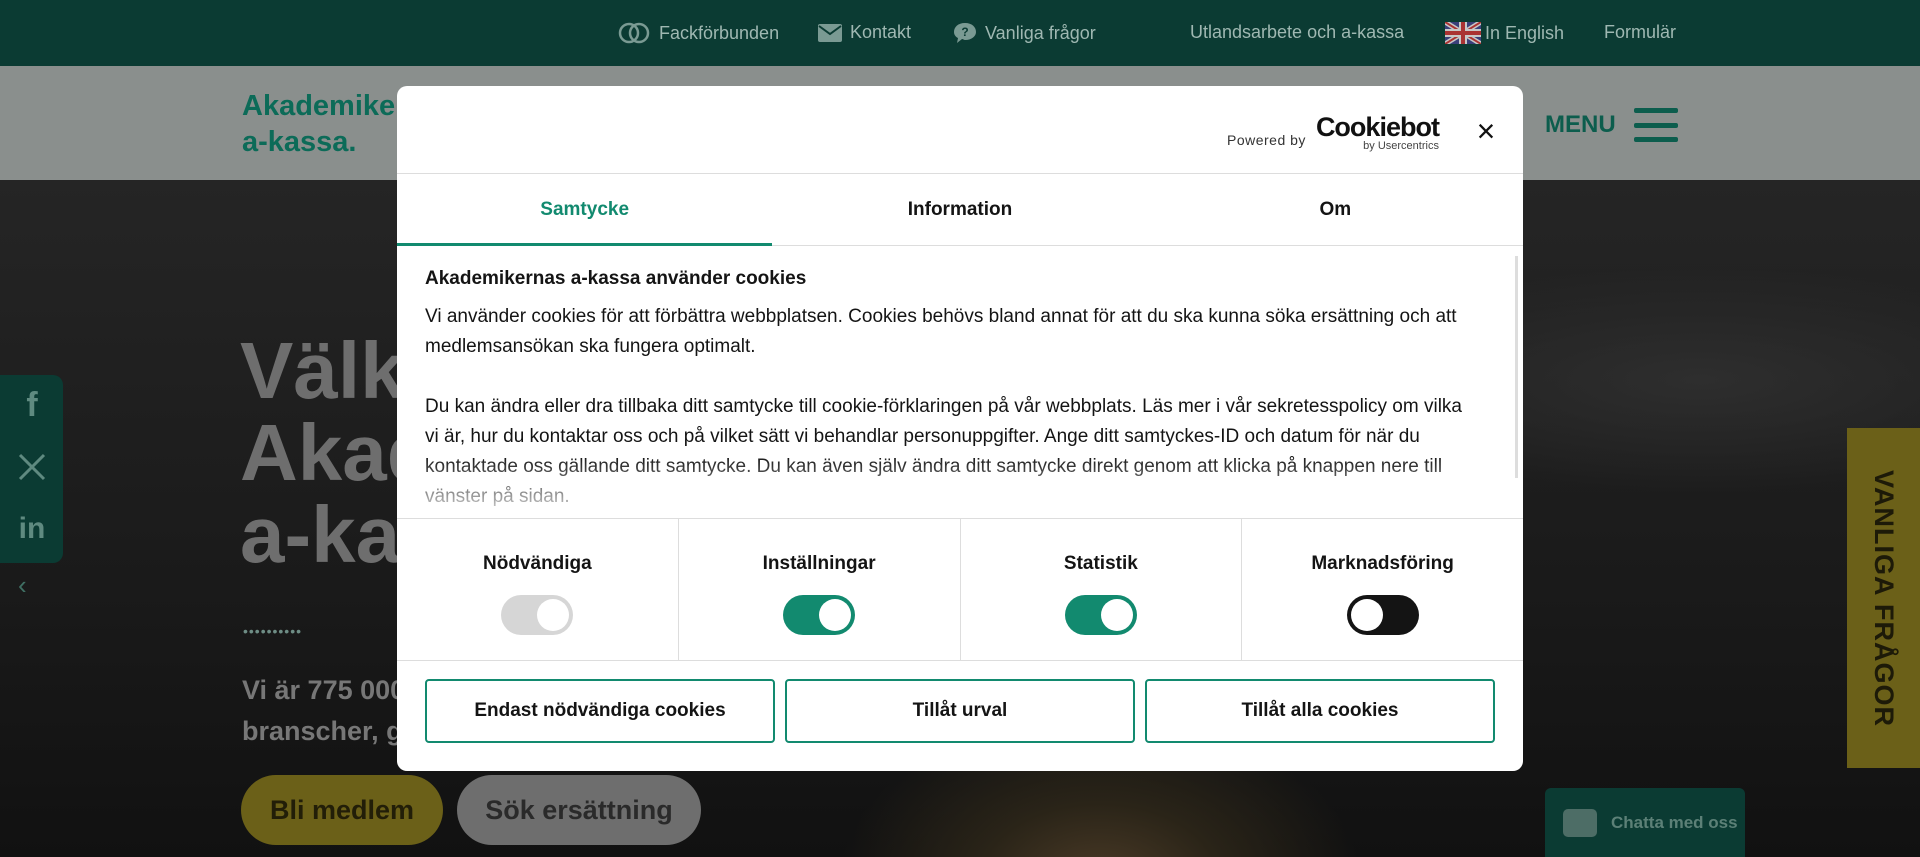 This screenshot has height=857, width=1920. Describe the element at coordinates (1674, 822) in the screenshot. I see `chat-label: Chatta med oss` at that location.